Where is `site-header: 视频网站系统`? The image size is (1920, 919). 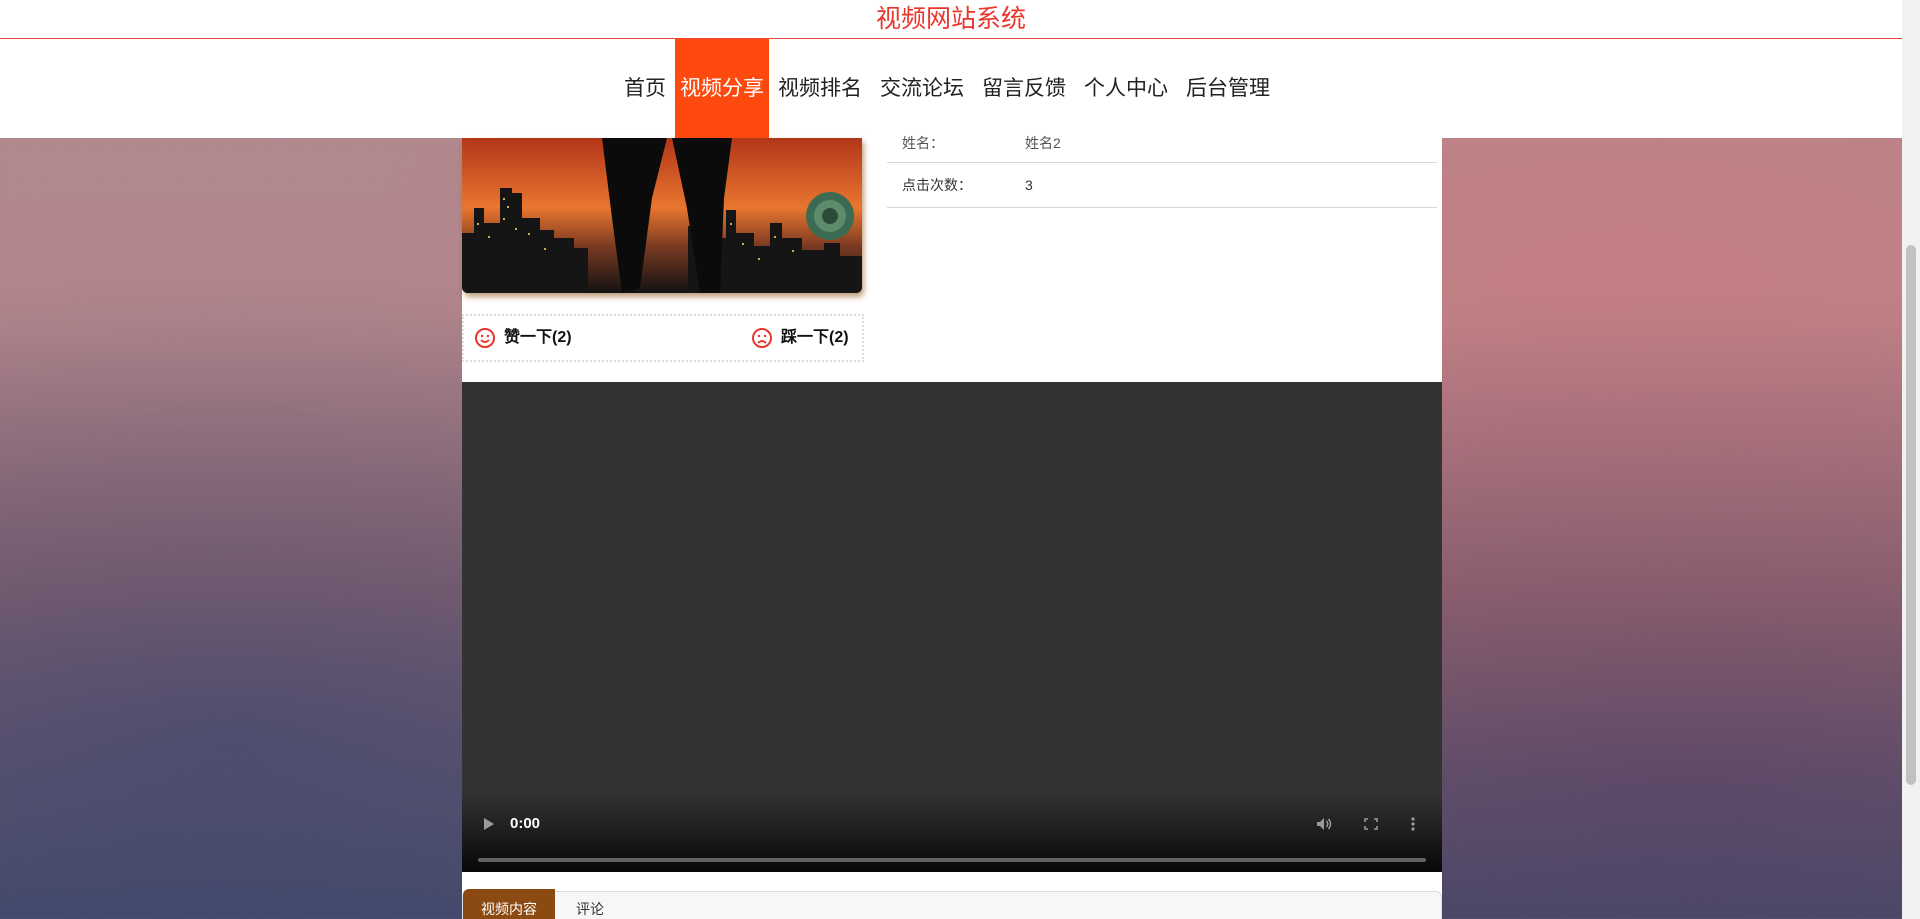
site-header: 视频网站系统 is located at coordinates (951, 19).